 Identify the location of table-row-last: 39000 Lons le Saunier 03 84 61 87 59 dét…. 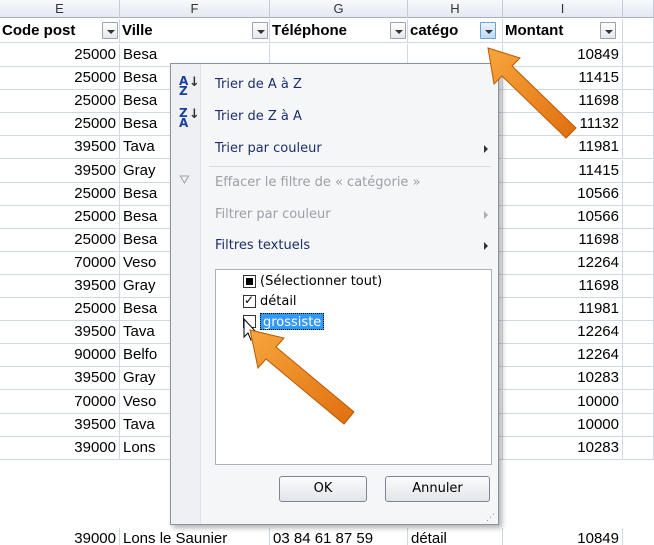
(327, 536).